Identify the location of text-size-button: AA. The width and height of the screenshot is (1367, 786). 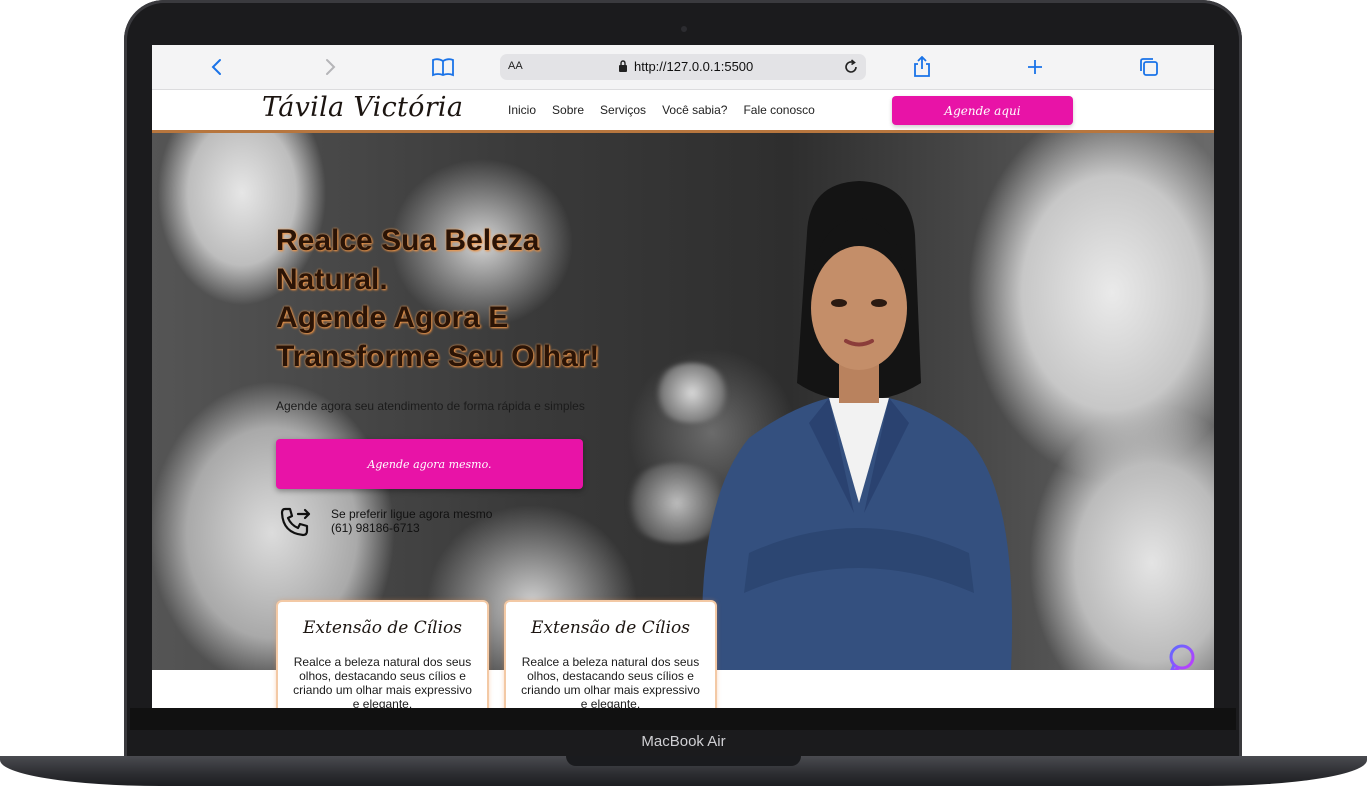
(515, 66).